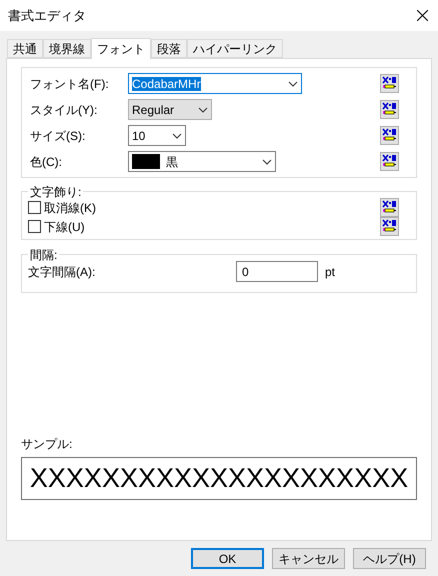  I want to click on field-value: CodabarMHr, so click(167, 84).